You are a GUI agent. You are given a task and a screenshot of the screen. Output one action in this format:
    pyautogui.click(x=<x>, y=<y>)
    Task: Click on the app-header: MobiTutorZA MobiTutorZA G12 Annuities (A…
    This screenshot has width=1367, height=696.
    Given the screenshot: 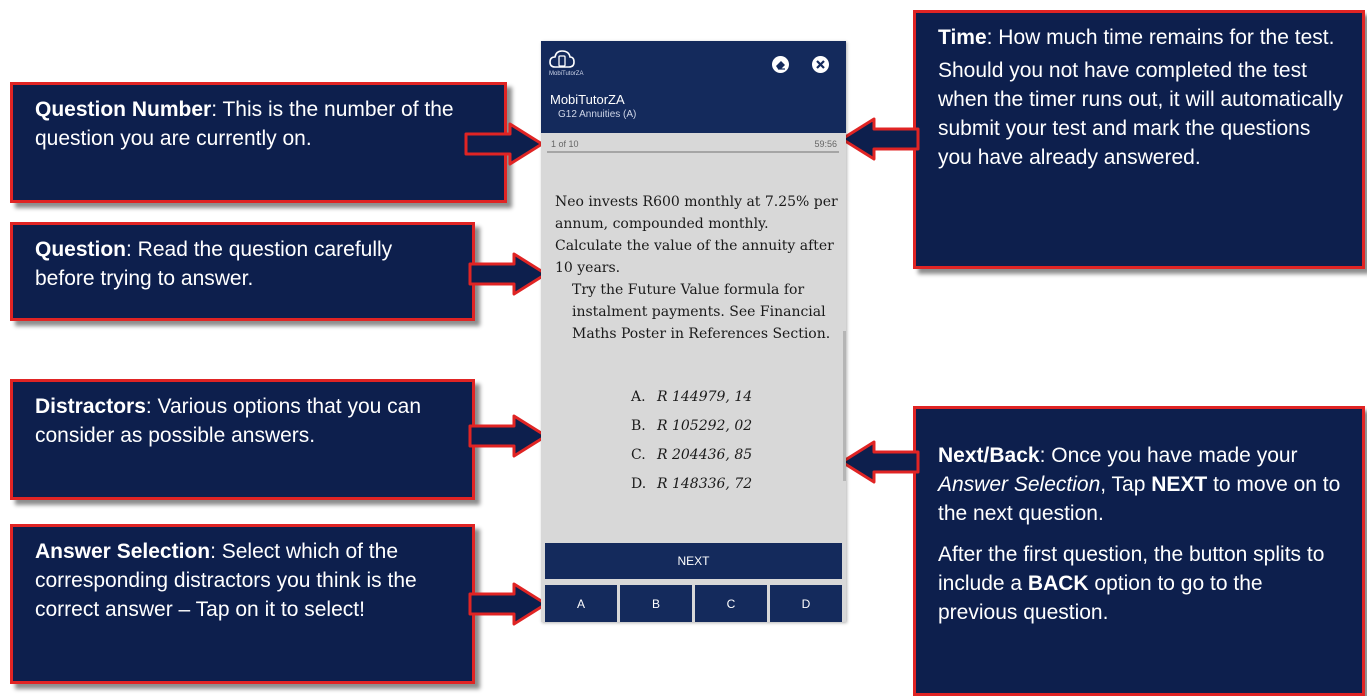 What is the action you would take?
    pyautogui.click(x=693, y=87)
    